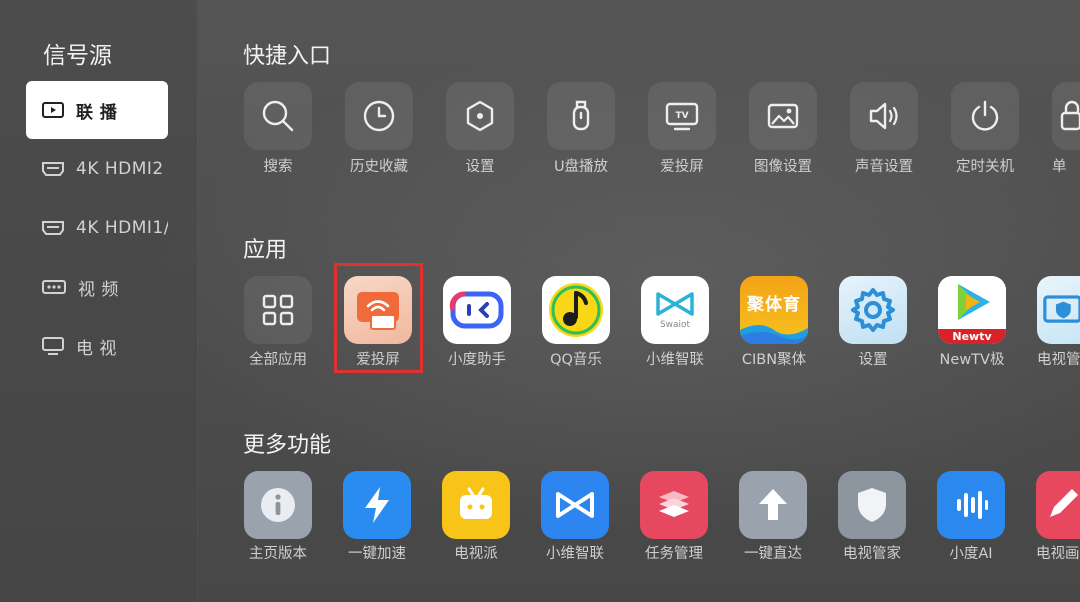  I want to click on quick-tile-image, so click(783, 116).